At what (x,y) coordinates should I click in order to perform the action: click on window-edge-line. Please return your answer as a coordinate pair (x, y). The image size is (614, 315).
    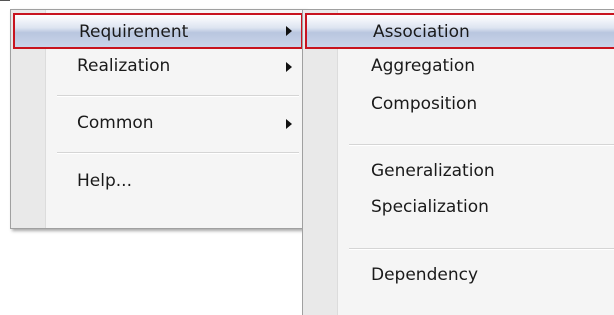
    Looking at the image, I should click on (5, 0).